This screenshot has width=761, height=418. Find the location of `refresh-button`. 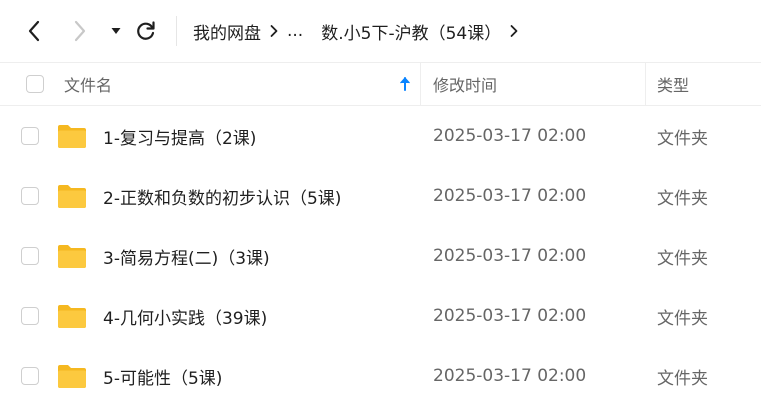

refresh-button is located at coordinates (146, 31).